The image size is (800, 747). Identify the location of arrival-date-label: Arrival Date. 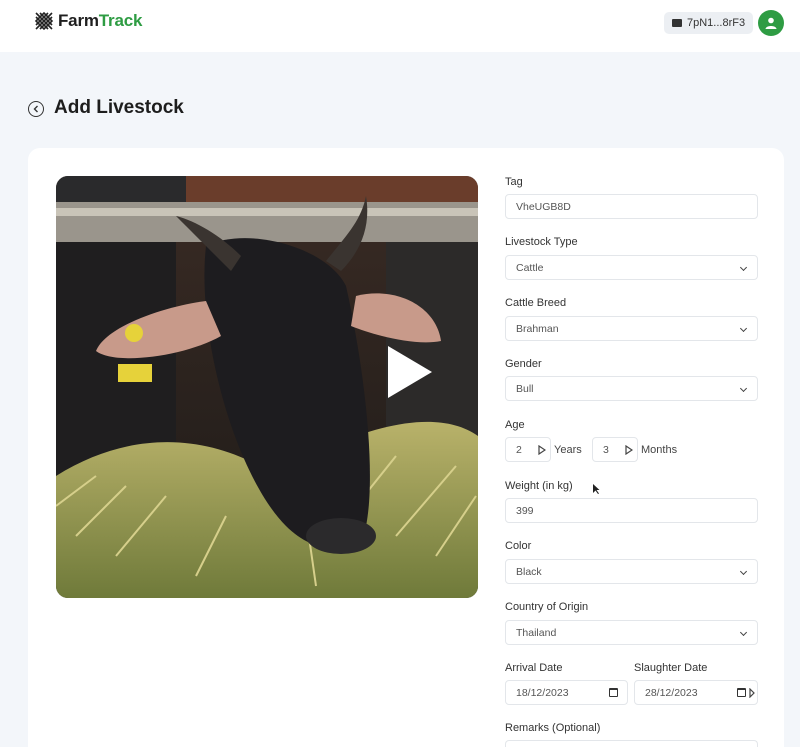
(534, 668).